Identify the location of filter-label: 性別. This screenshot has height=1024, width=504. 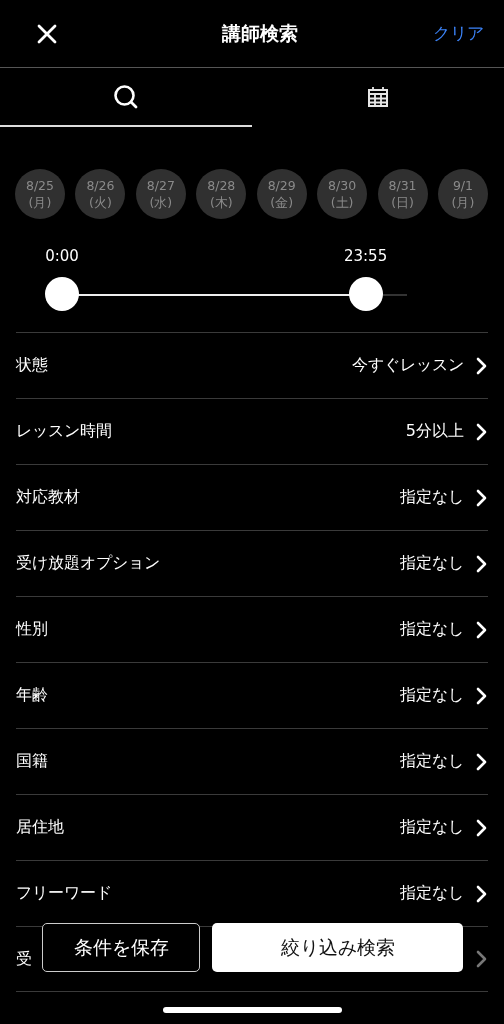
(32, 629).